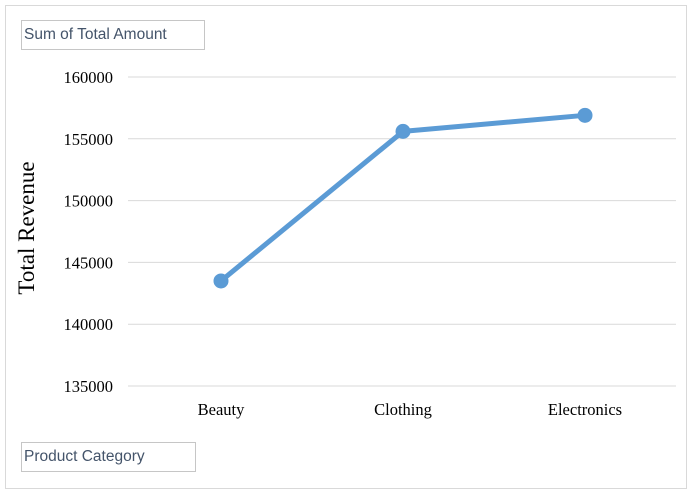 This screenshot has height=496, width=694. I want to click on y-tick-label: 160000, so click(89, 77).